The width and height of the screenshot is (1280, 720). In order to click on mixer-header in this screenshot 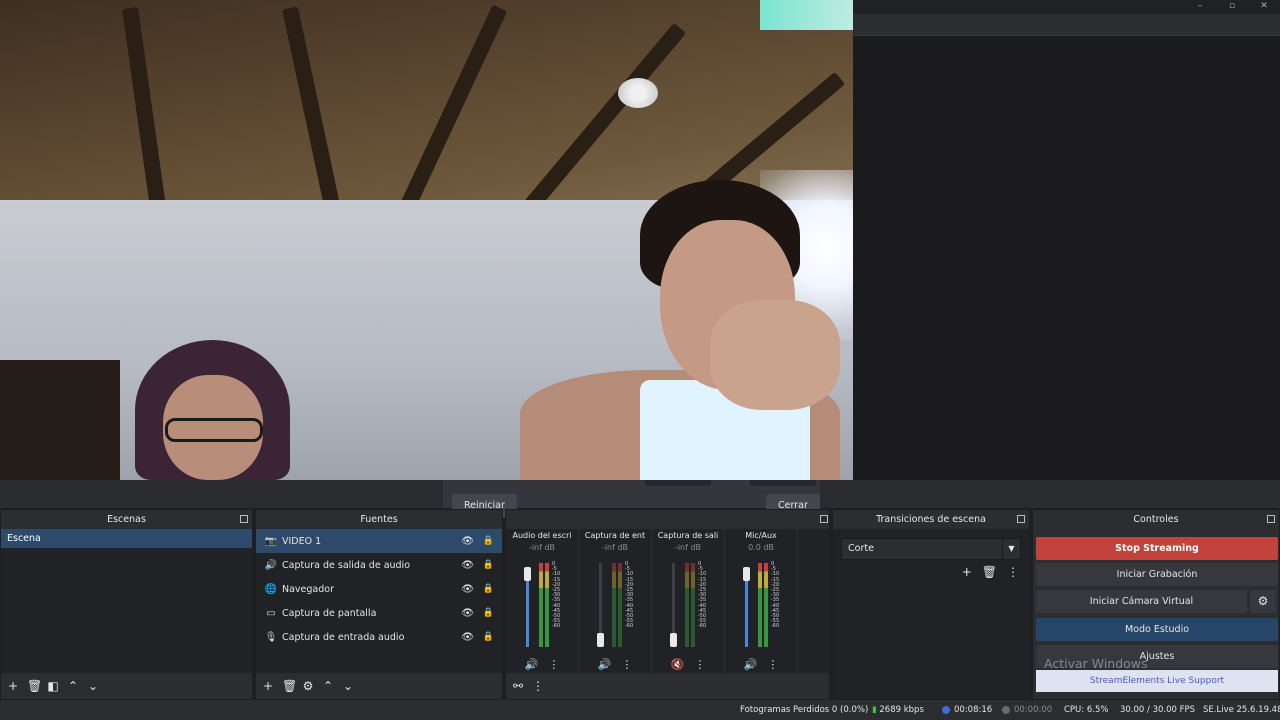, I will do `click(667, 519)`.